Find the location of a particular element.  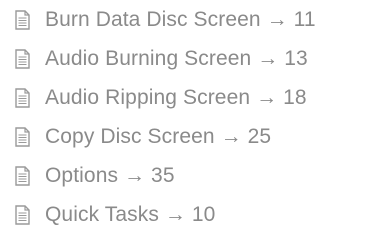

page-link-label: Options → 35 is located at coordinates (110, 175).